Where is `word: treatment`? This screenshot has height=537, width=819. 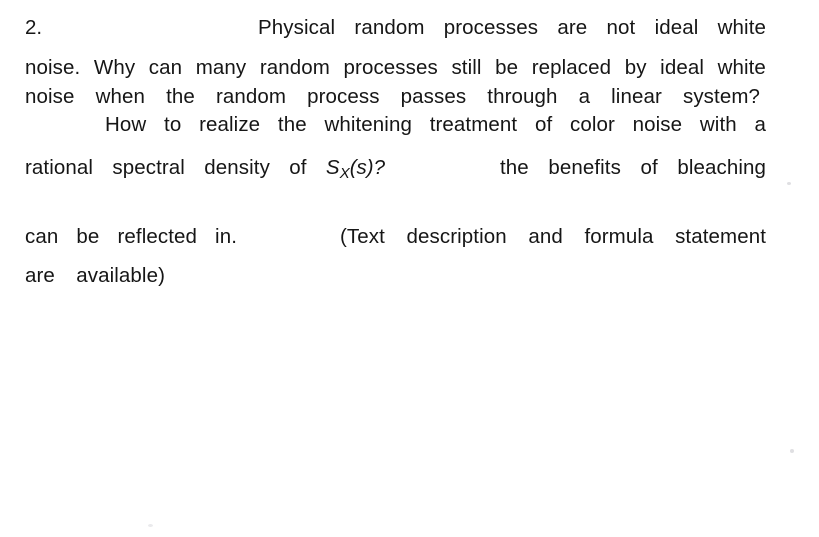 word: treatment is located at coordinates (473, 124).